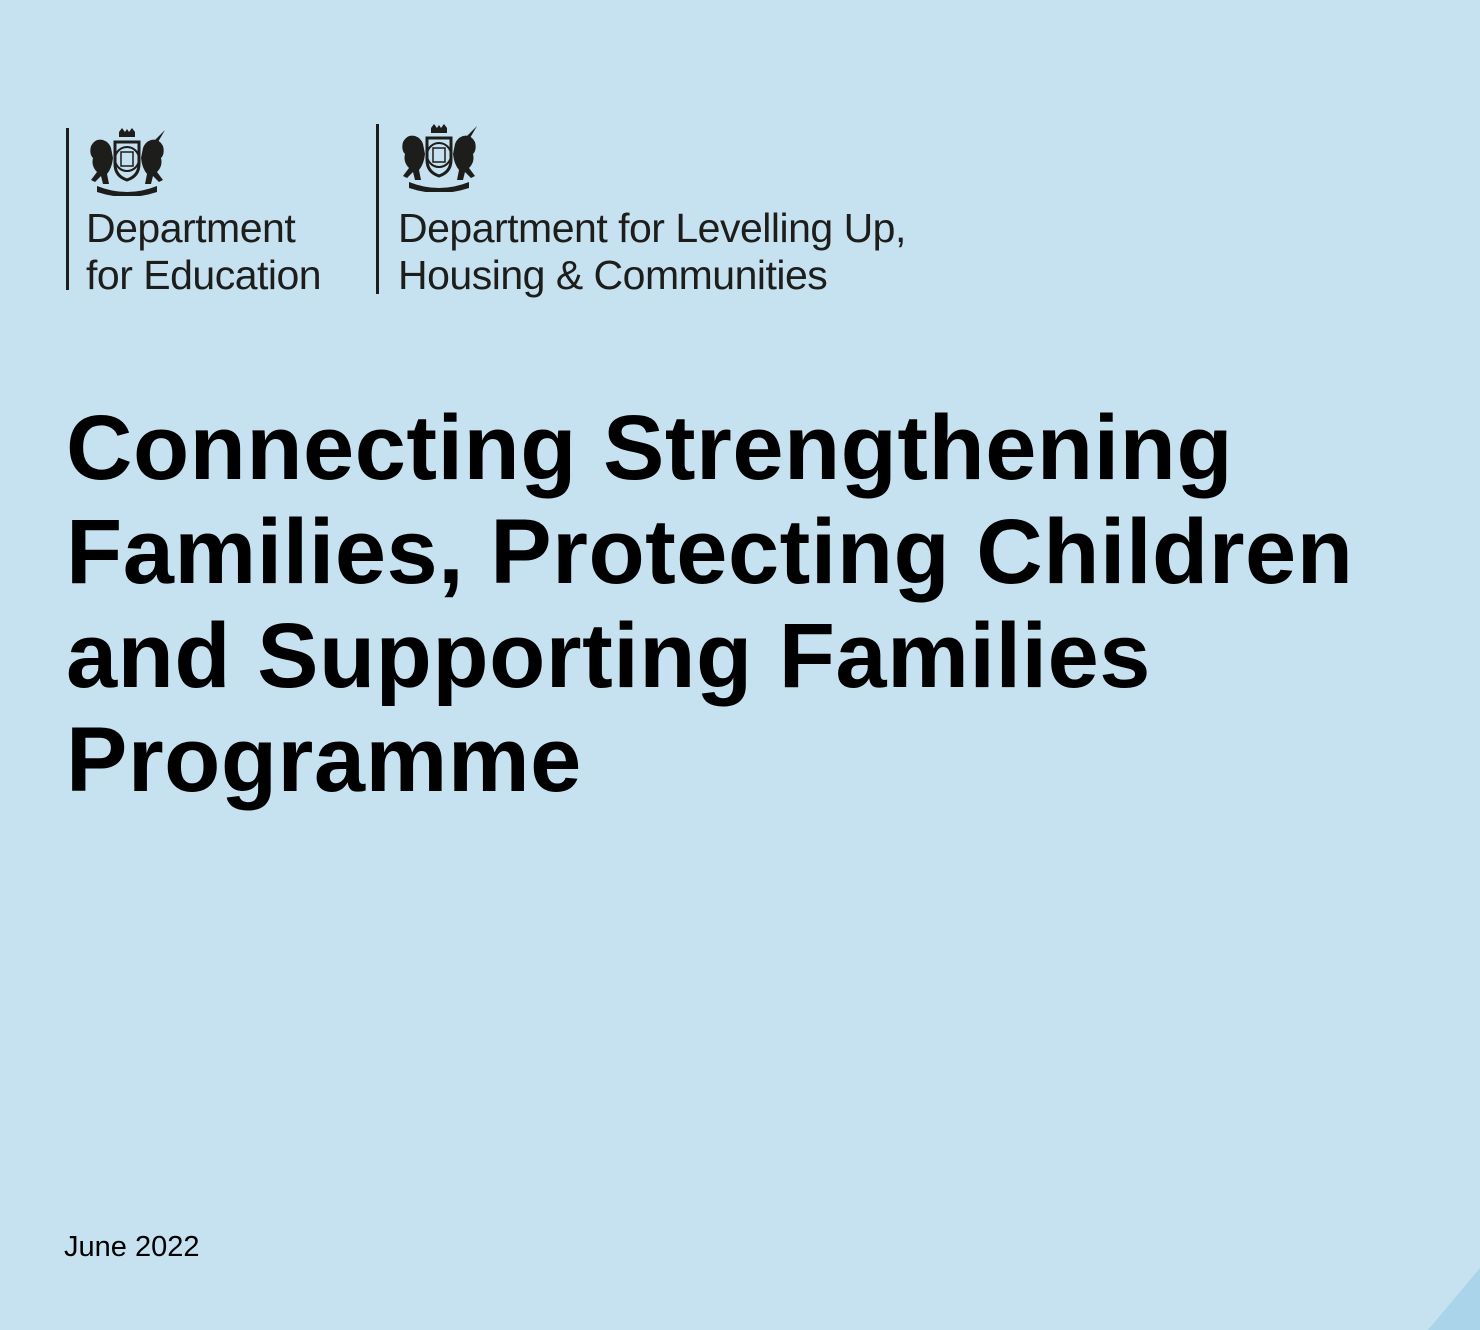 The width and height of the screenshot is (1480, 1330). What do you see at coordinates (324, 760) in the screenshot?
I see `title-line-4: Programme` at bounding box center [324, 760].